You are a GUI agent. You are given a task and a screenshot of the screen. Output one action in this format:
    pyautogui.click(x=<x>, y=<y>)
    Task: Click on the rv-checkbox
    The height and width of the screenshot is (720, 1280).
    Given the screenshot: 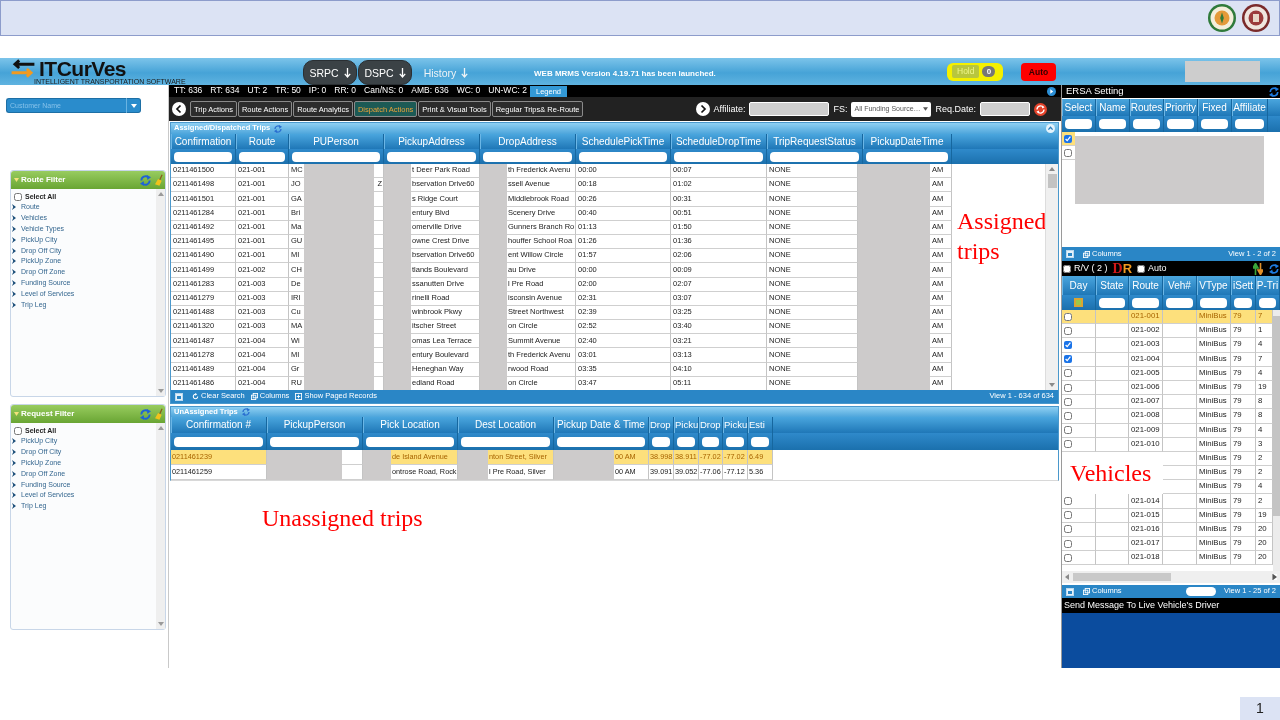 What is the action you would take?
    pyautogui.click(x=1067, y=268)
    